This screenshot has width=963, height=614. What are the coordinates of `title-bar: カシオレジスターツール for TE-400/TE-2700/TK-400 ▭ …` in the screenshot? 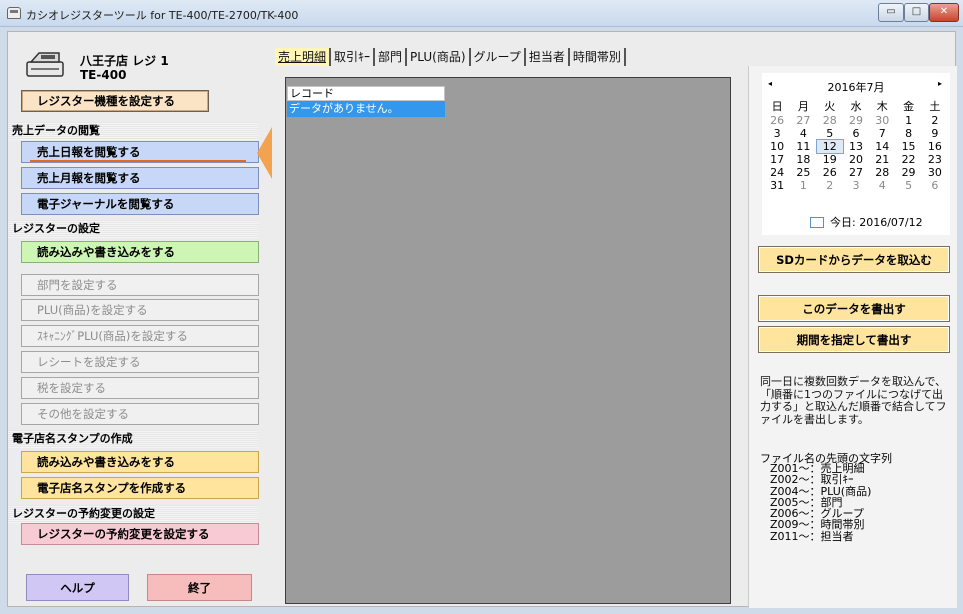 It's located at (481, 13).